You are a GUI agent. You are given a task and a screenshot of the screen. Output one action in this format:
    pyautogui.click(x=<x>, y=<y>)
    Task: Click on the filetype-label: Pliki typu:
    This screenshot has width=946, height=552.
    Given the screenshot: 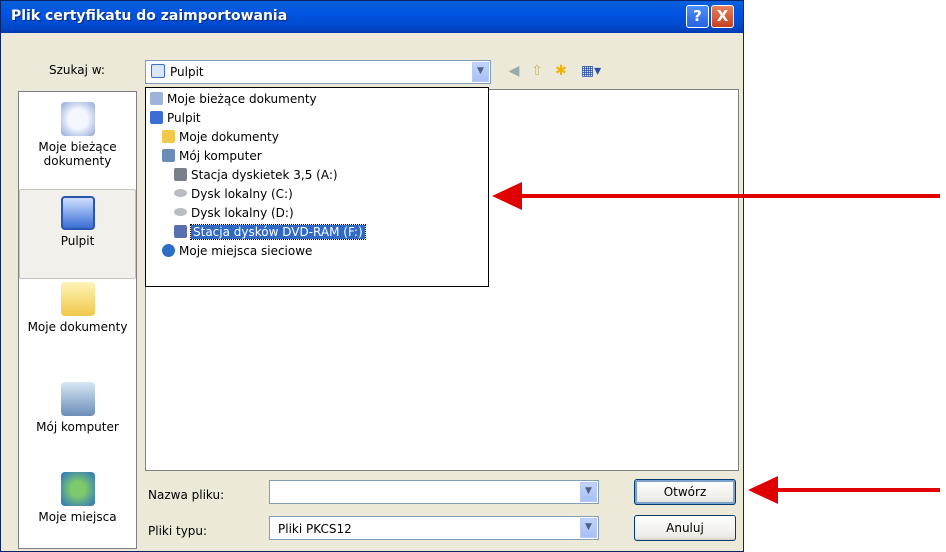 What is the action you would take?
    pyautogui.click(x=178, y=531)
    